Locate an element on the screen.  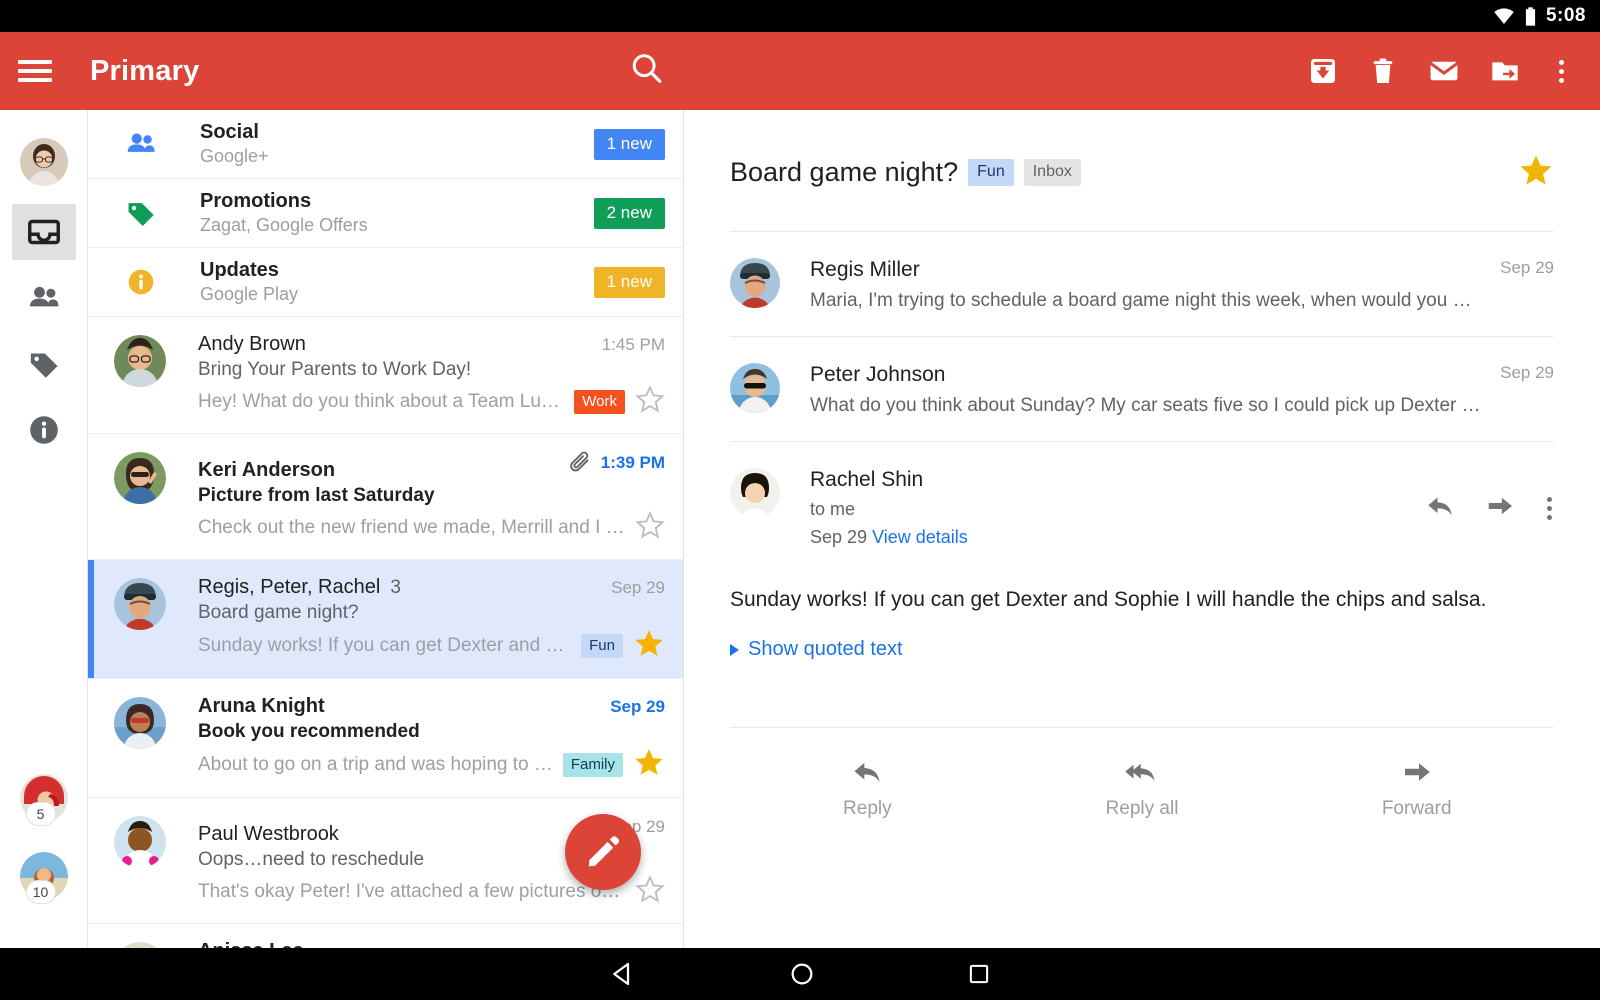
email-subject: Book you recommended is located at coordinates (309, 731).